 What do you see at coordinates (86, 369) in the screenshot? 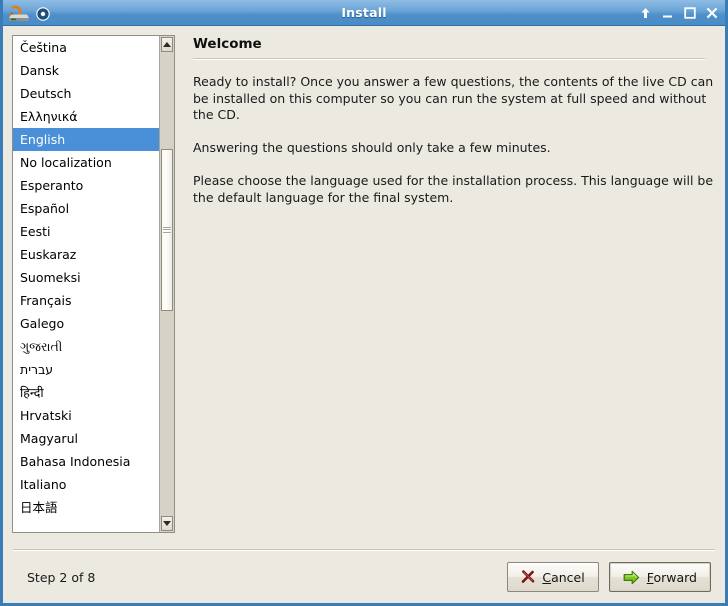
I see `language-list-item: עברית` at bounding box center [86, 369].